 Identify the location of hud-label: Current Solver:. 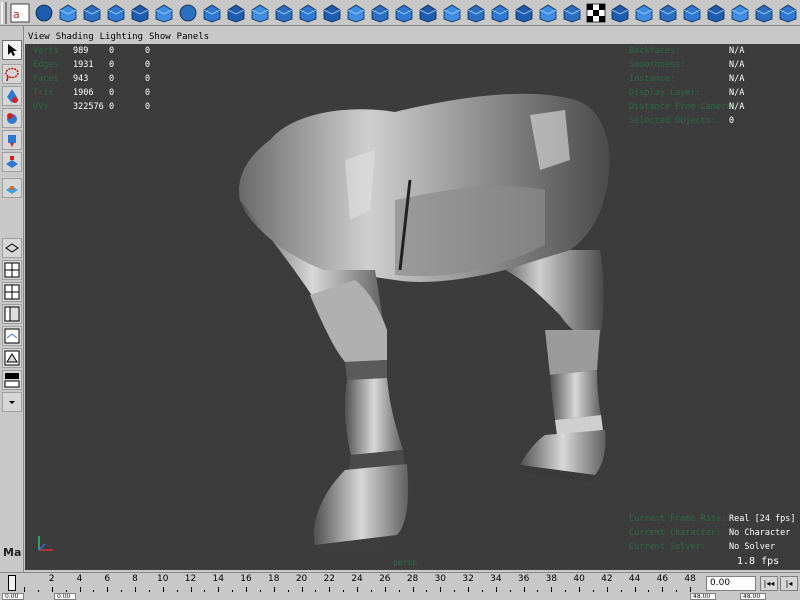
(667, 547).